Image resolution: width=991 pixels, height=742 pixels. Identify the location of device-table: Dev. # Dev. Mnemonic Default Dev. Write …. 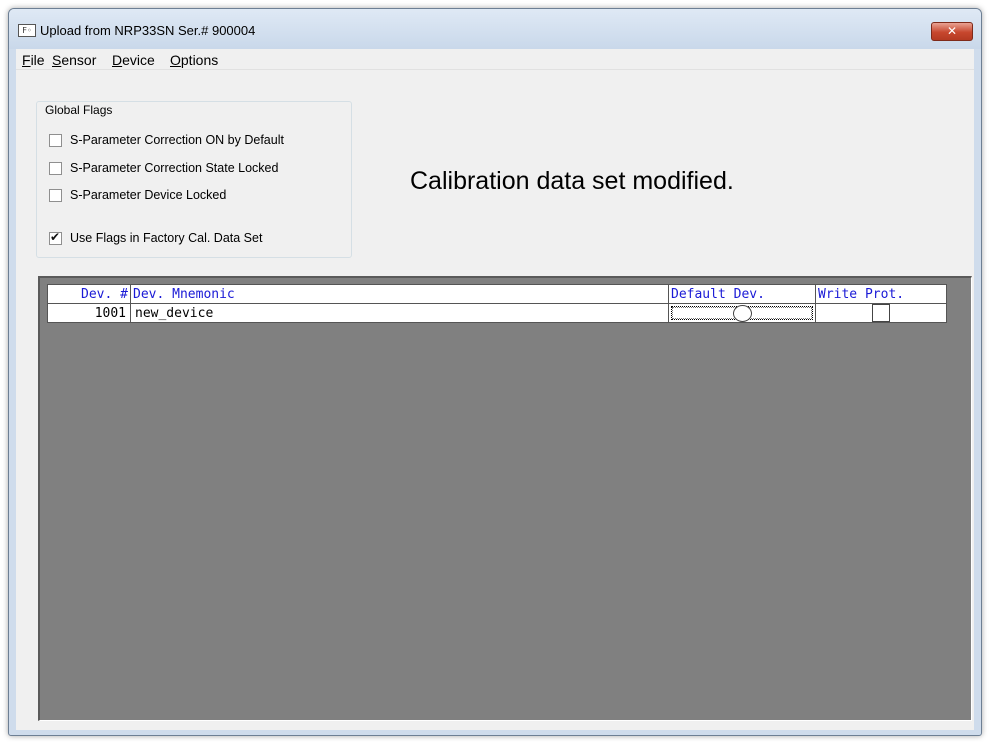
(497, 303).